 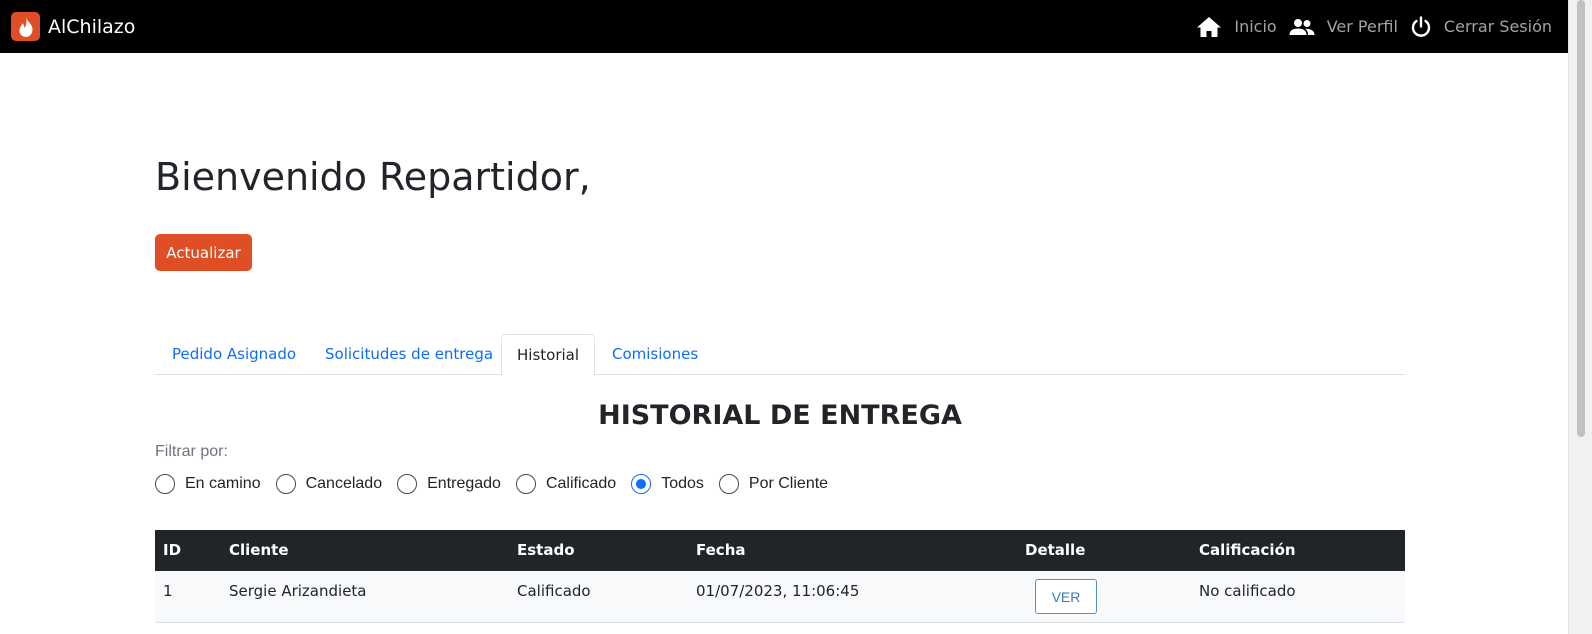 I want to click on refresh-button: Actualizar, so click(x=203, y=252).